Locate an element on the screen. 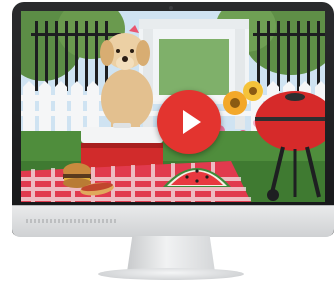 This screenshot has width=334, height=283. chin-vent is located at coordinates (71, 221).